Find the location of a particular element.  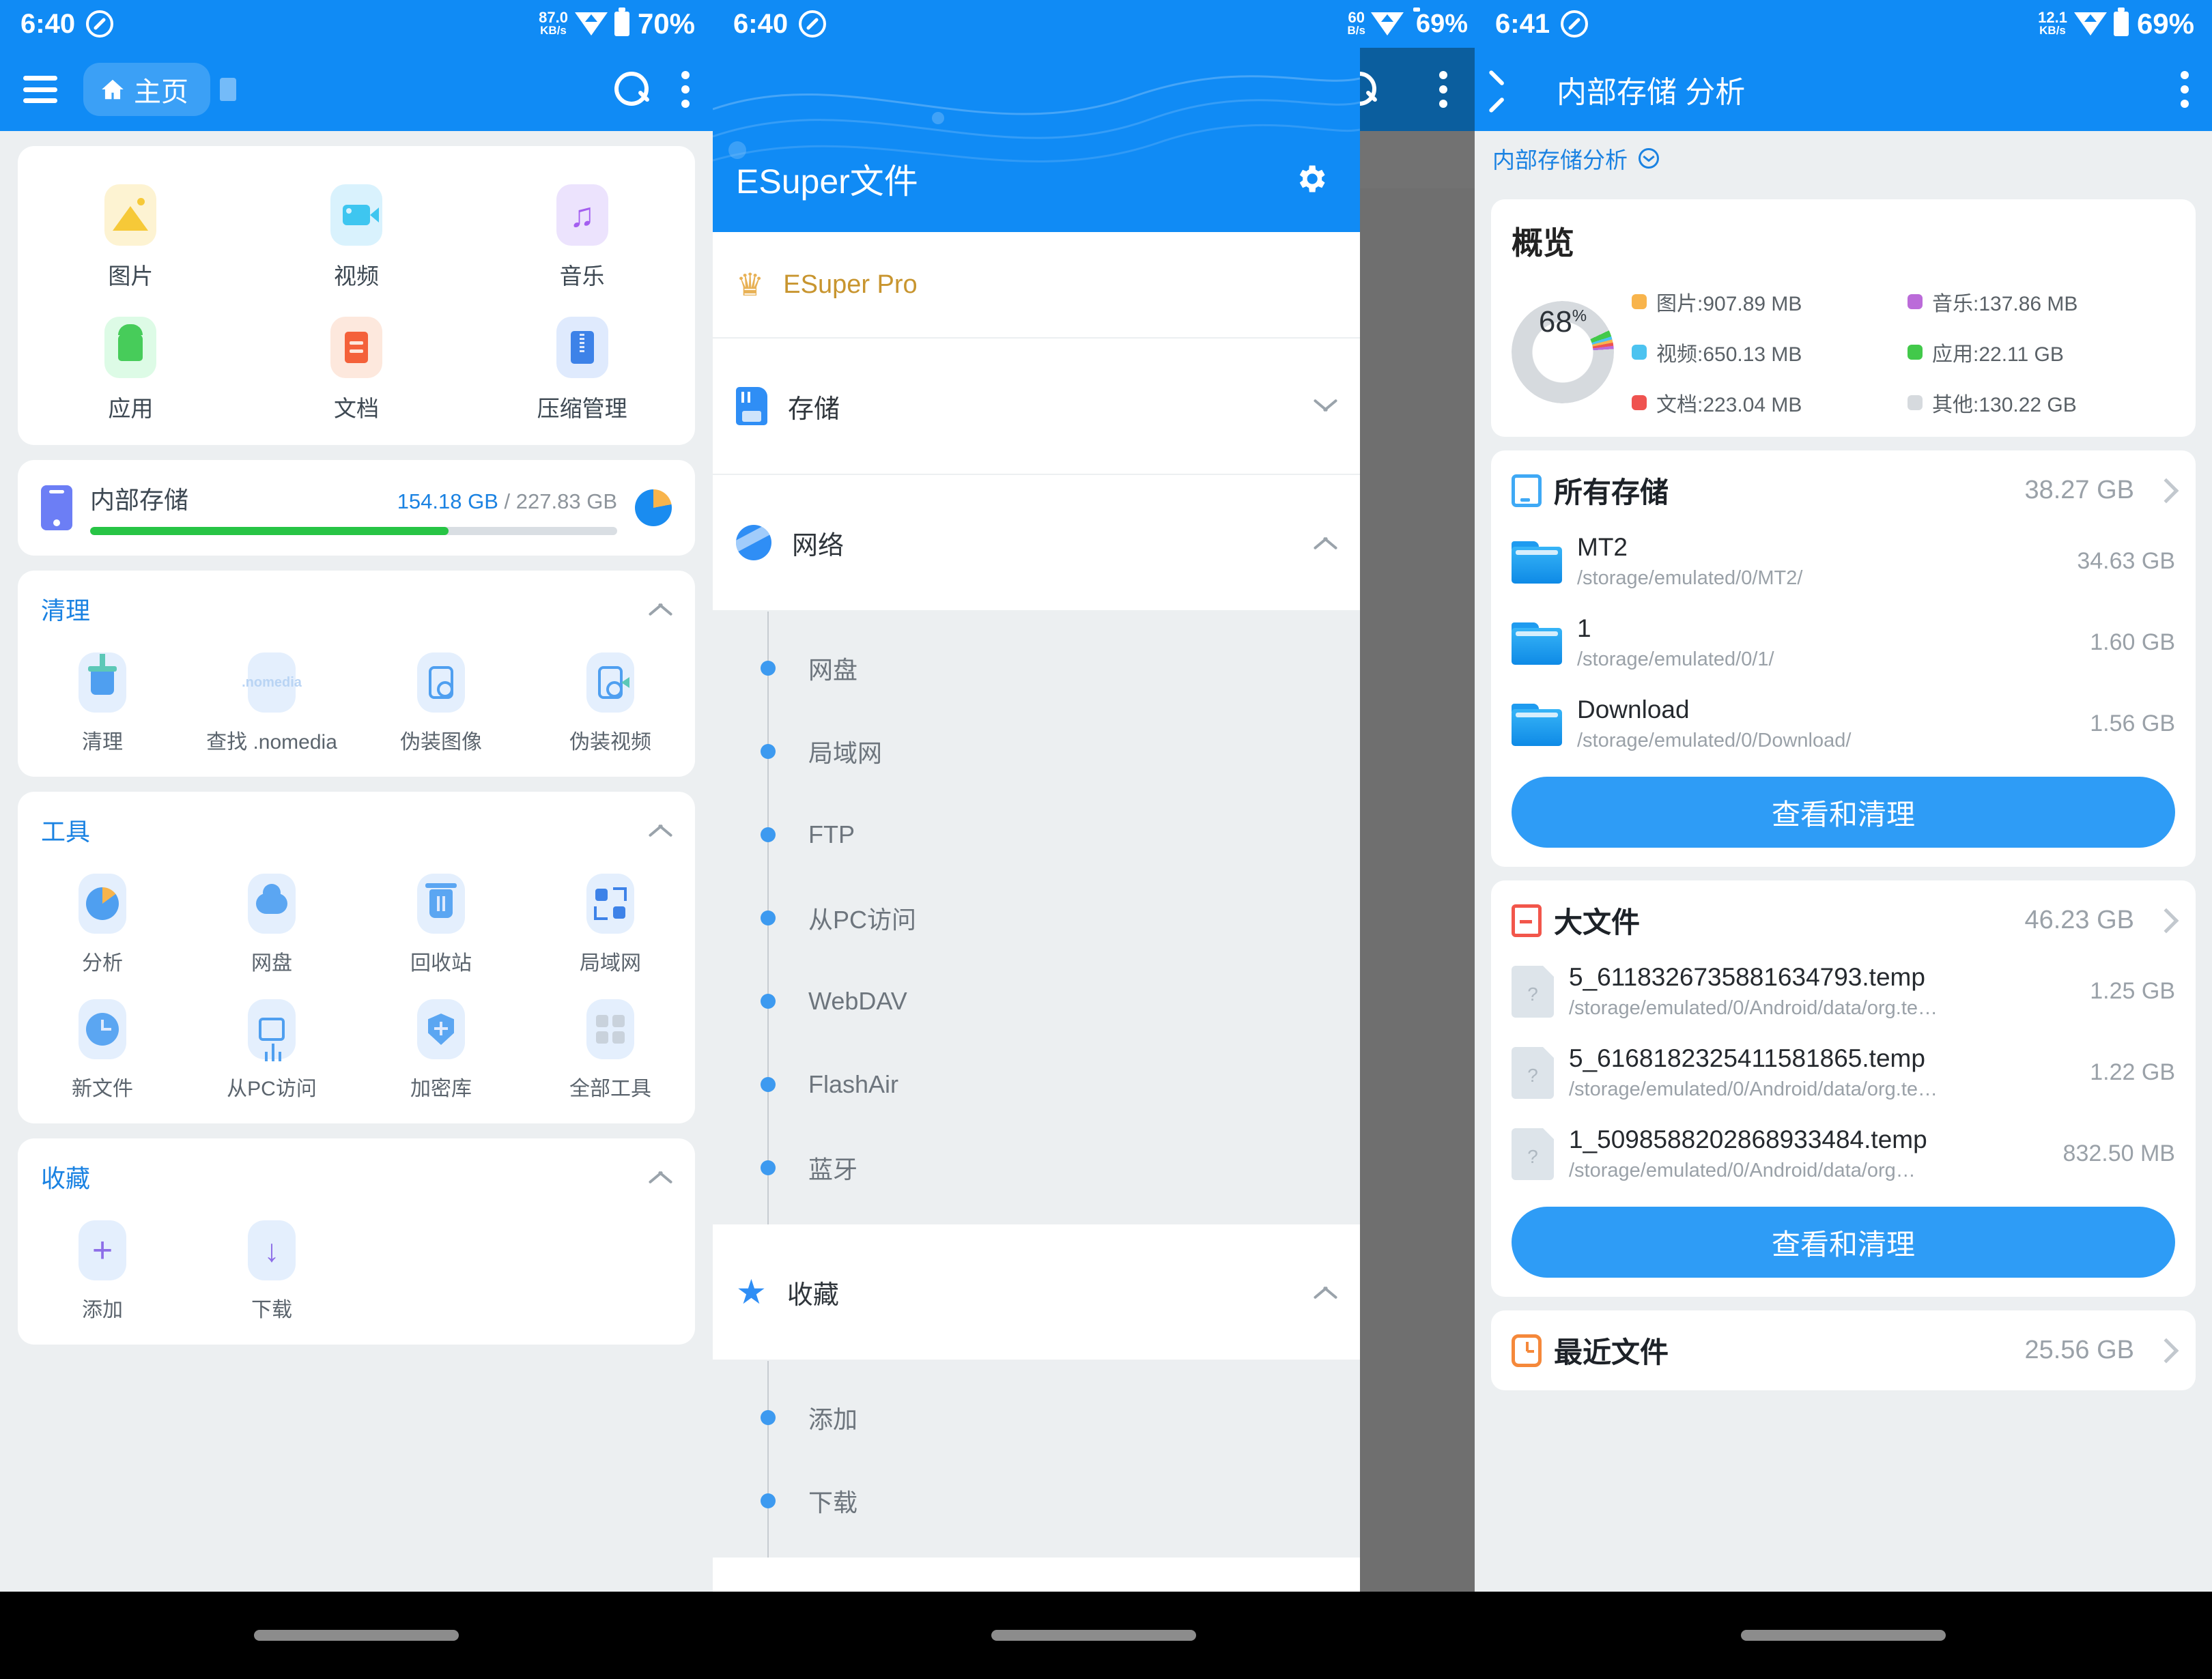

drawer-subitem-webdav: WebDAV is located at coordinates (1036, 1001).